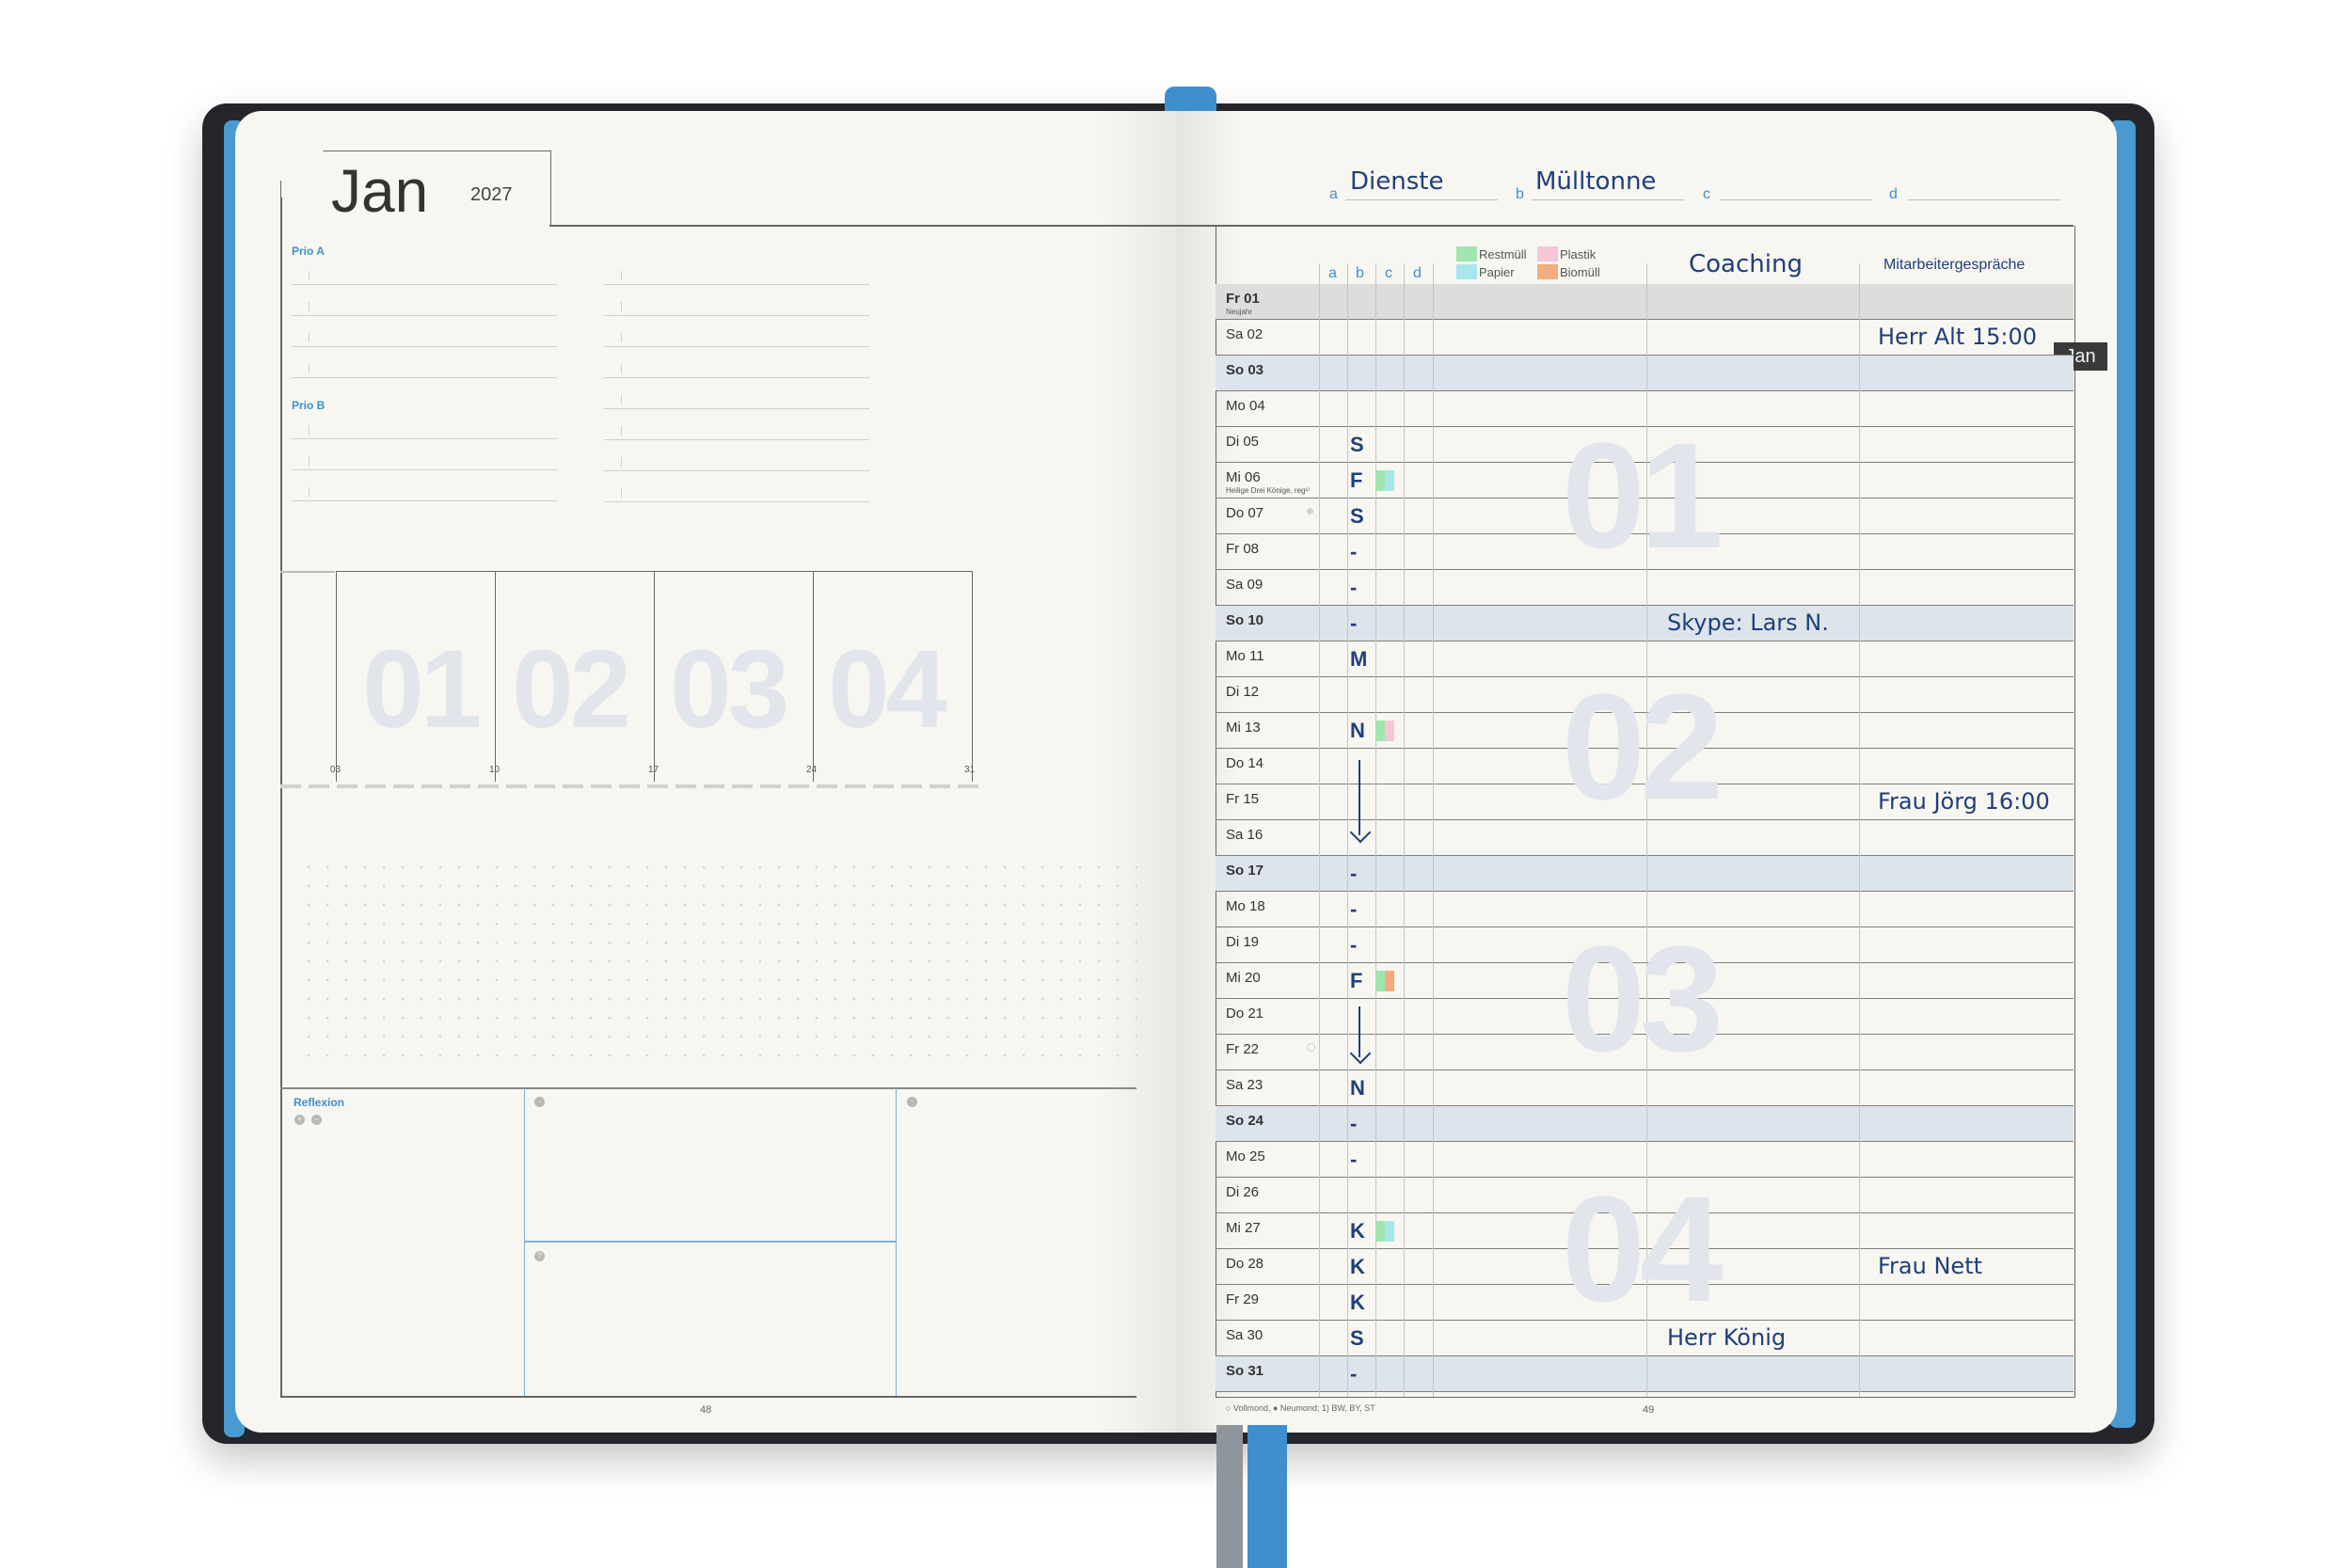  I want to click on day-label: Mi 27, so click(1243, 1228).